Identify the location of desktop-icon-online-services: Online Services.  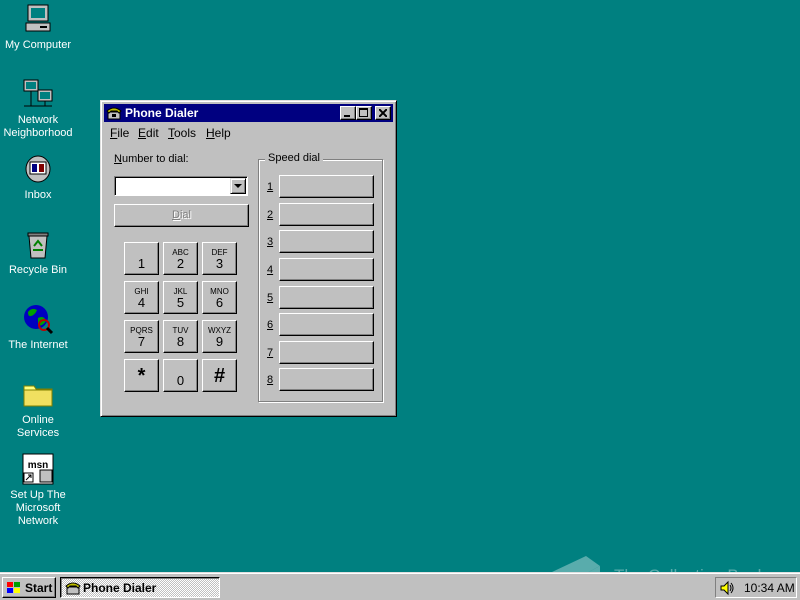
(38, 409).